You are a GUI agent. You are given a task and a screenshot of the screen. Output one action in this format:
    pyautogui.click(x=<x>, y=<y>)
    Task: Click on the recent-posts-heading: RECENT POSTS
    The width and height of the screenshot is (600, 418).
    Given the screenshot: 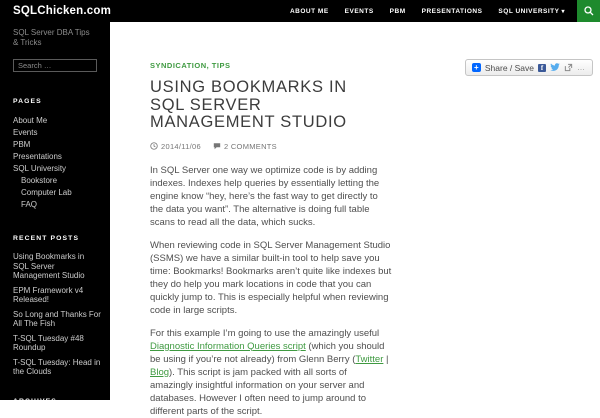 What is the action you would take?
    pyautogui.click(x=46, y=238)
    